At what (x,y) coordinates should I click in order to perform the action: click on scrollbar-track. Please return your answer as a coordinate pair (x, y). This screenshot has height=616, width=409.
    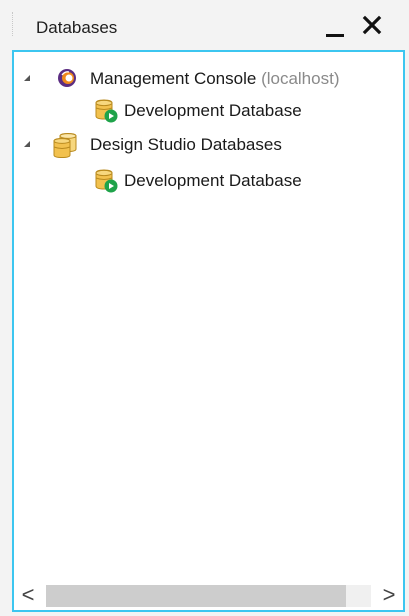
    Looking at the image, I should click on (208, 596).